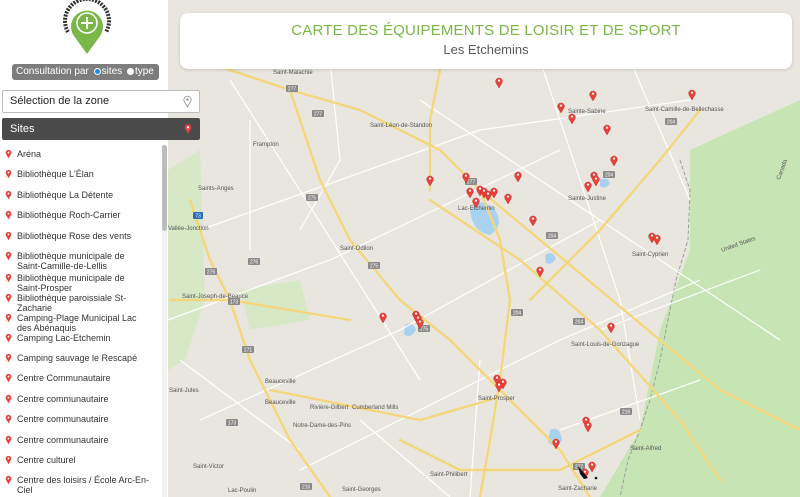 This screenshot has width=800, height=497. Describe the element at coordinates (587, 199) in the screenshot. I see `place-label: Sainte-Justine` at that location.